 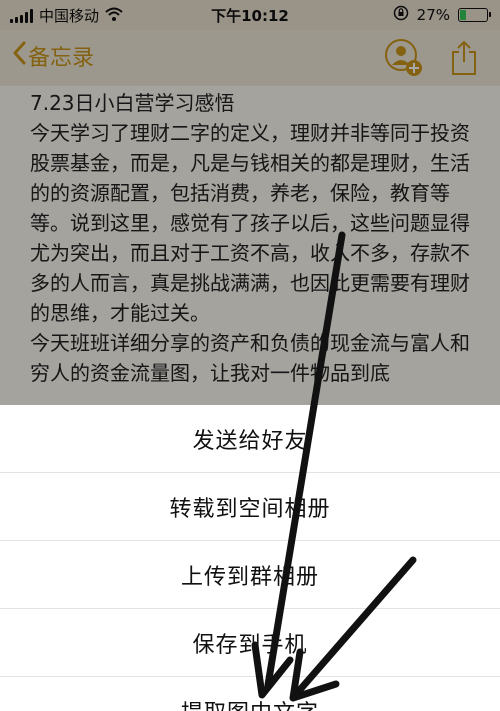 What do you see at coordinates (250, 643) in the screenshot?
I see `save-to-phone-button: 保存到手机` at bounding box center [250, 643].